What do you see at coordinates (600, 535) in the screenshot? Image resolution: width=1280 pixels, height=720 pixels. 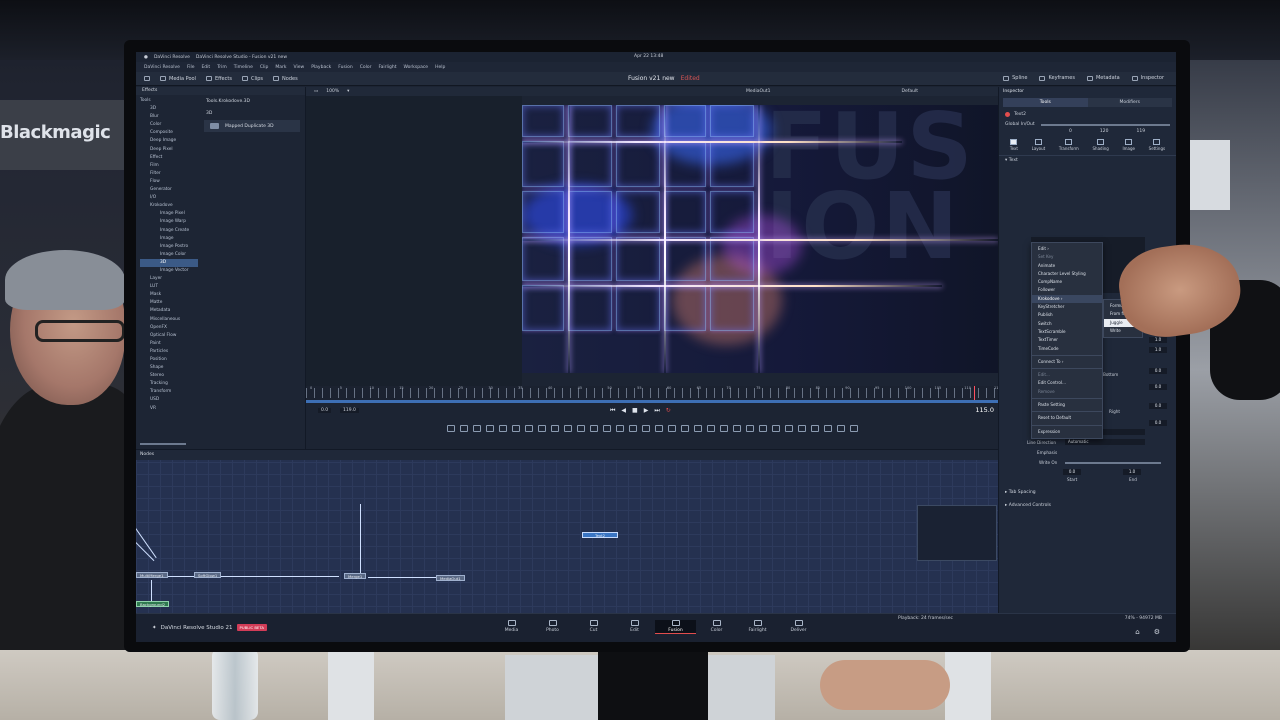 I see `node-text2: Text2` at bounding box center [600, 535].